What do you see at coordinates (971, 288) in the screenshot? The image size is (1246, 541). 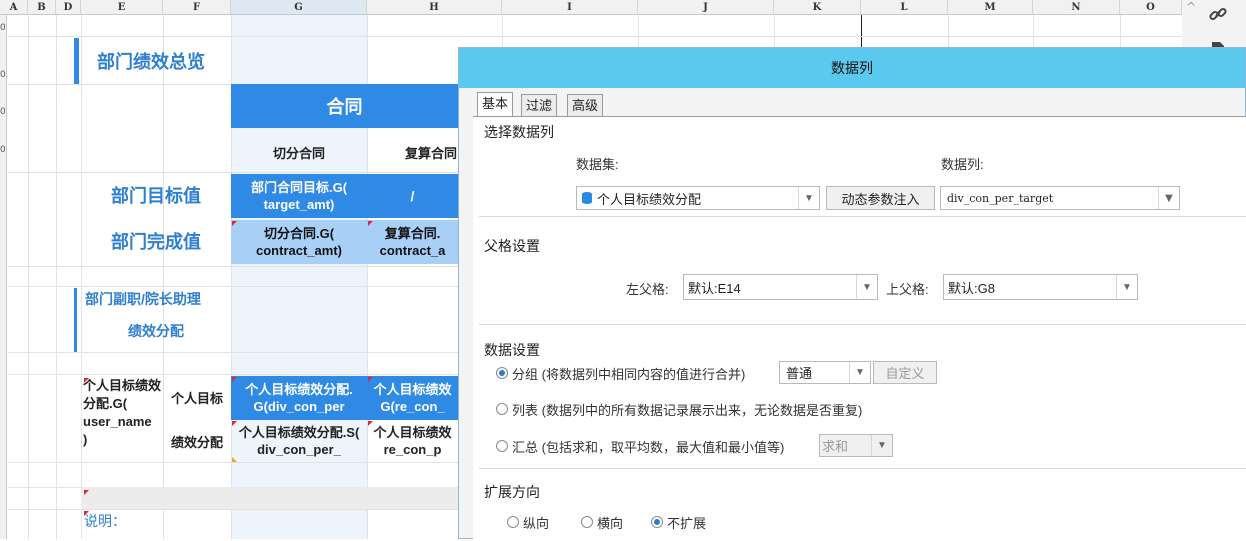 I see `top-parent-value: 默认:G8` at bounding box center [971, 288].